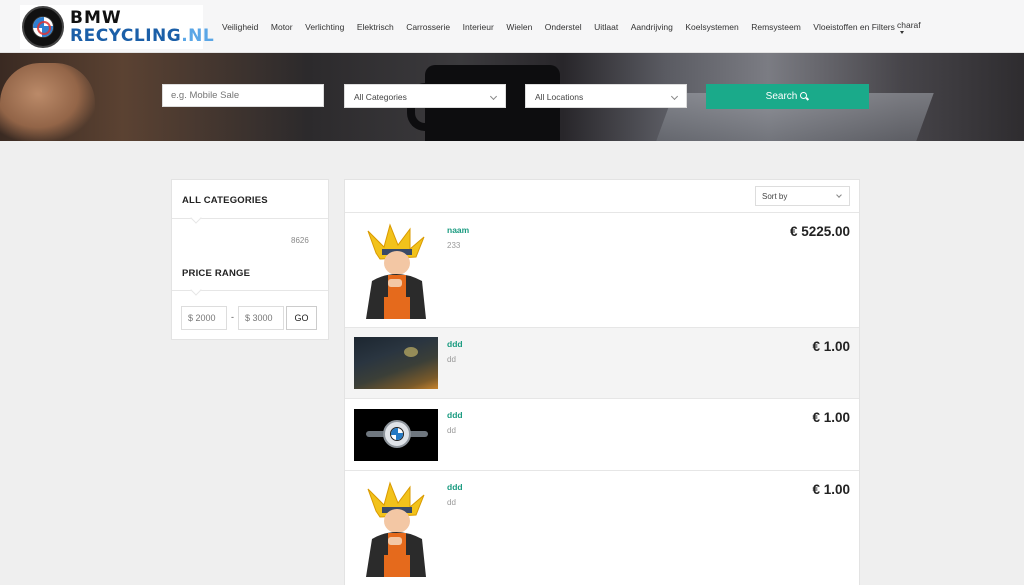 This screenshot has width=1024, height=585. I want to click on category-select-value: All Categories, so click(380, 97).